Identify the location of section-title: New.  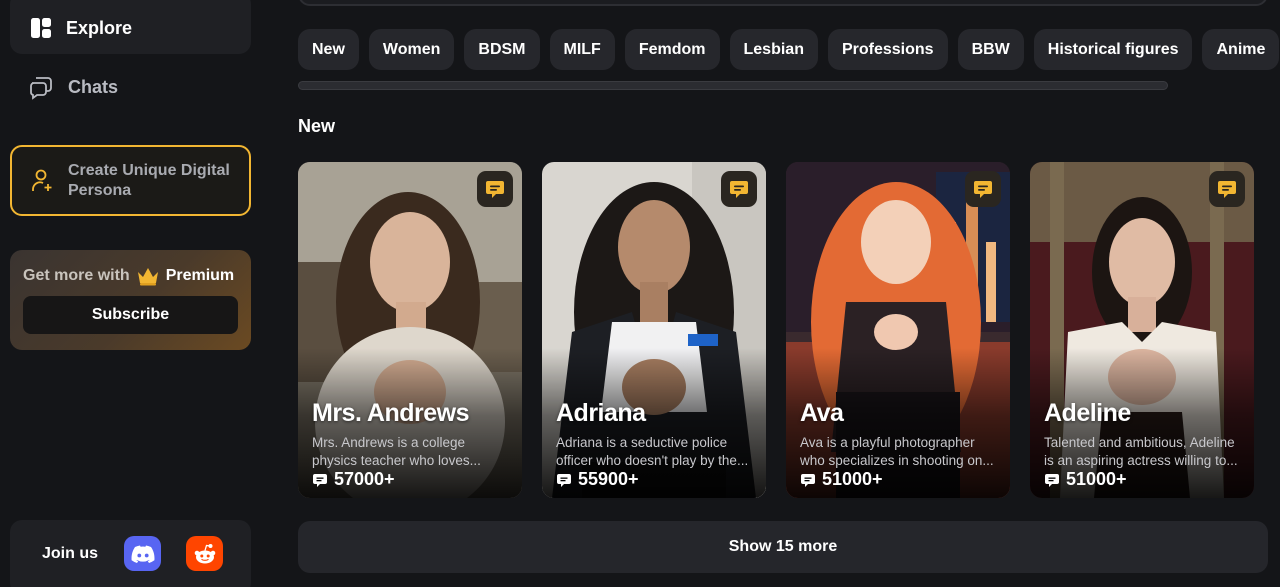
(317, 126).